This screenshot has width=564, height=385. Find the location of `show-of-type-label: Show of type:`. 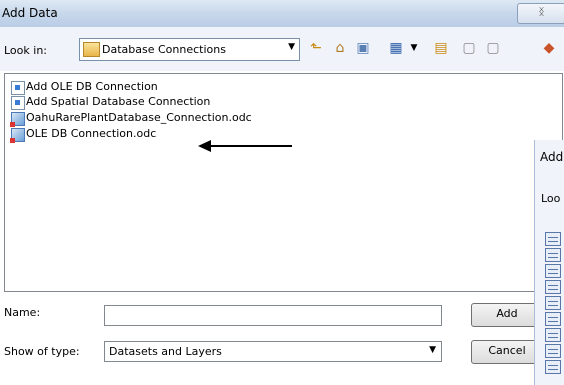

show-of-type-label: Show of type: is located at coordinates (42, 351).